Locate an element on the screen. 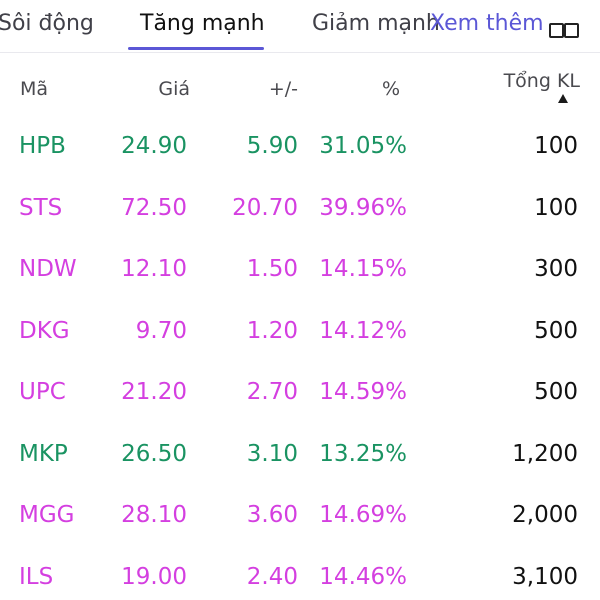 The width and height of the screenshot is (600, 600). header-change: +/- is located at coordinates (283, 89).